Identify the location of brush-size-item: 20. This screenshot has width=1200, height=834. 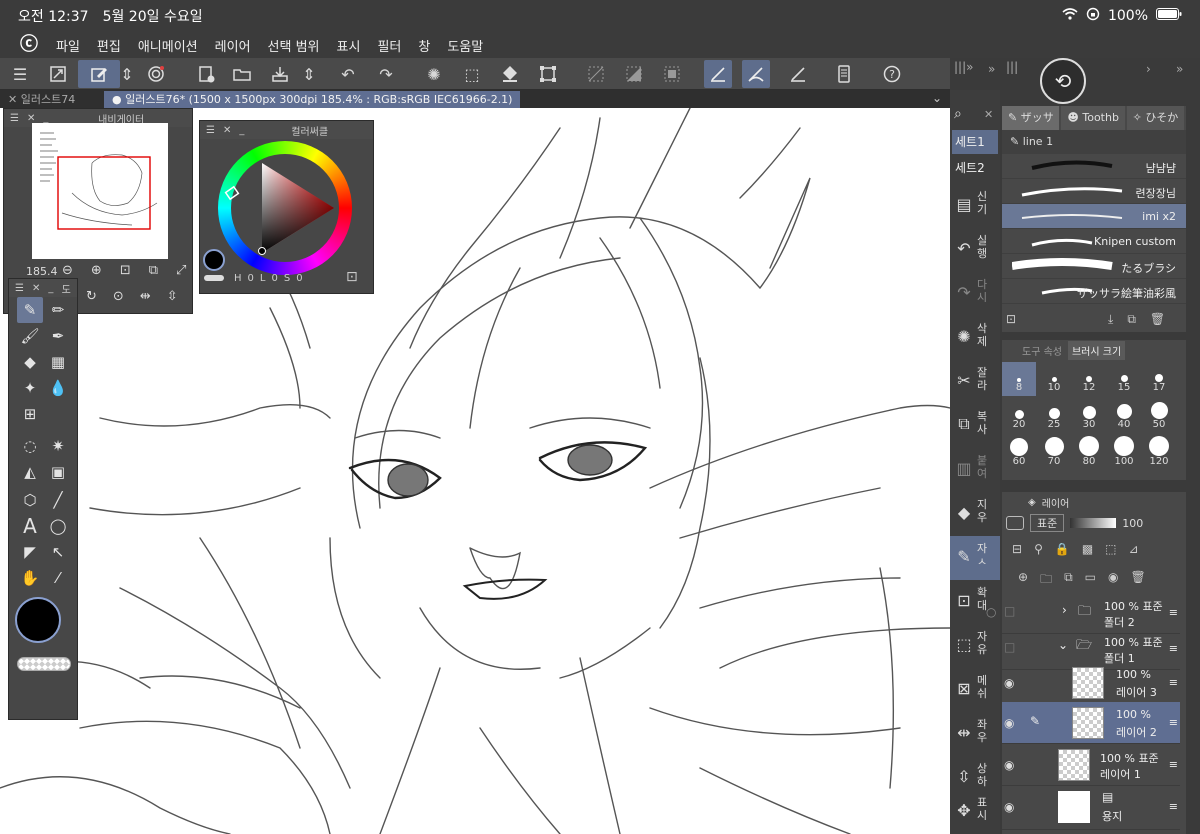
(1019, 416).